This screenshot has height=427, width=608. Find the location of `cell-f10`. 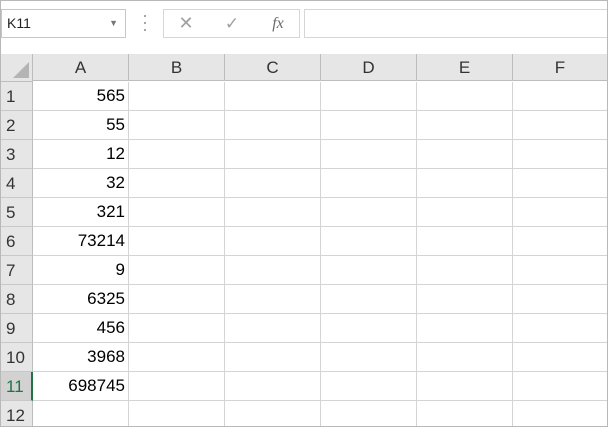

cell-f10 is located at coordinates (560, 357).